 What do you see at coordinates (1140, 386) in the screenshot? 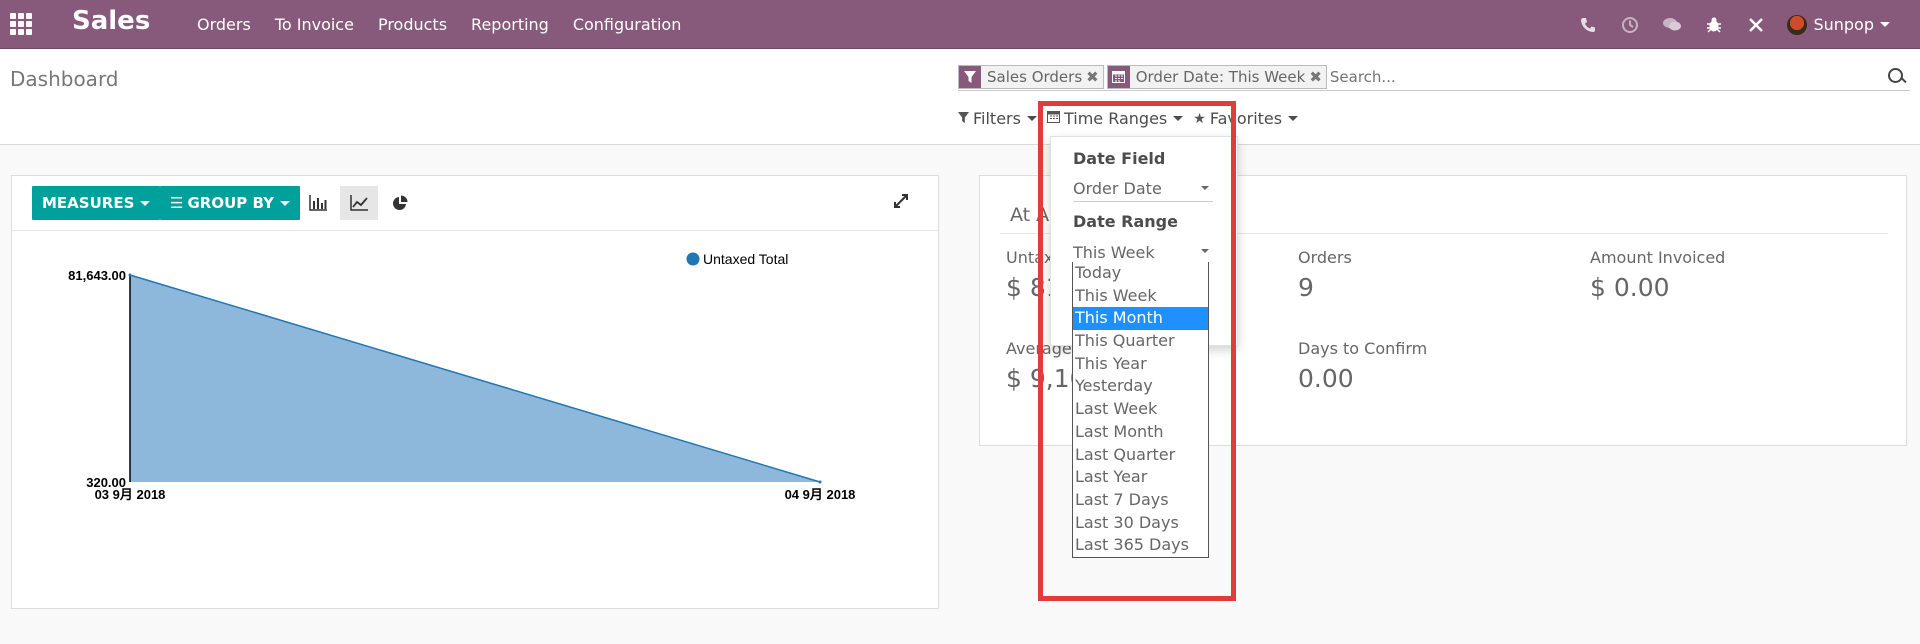
I see `date-range-option: Yesterday` at bounding box center [1140, 386].